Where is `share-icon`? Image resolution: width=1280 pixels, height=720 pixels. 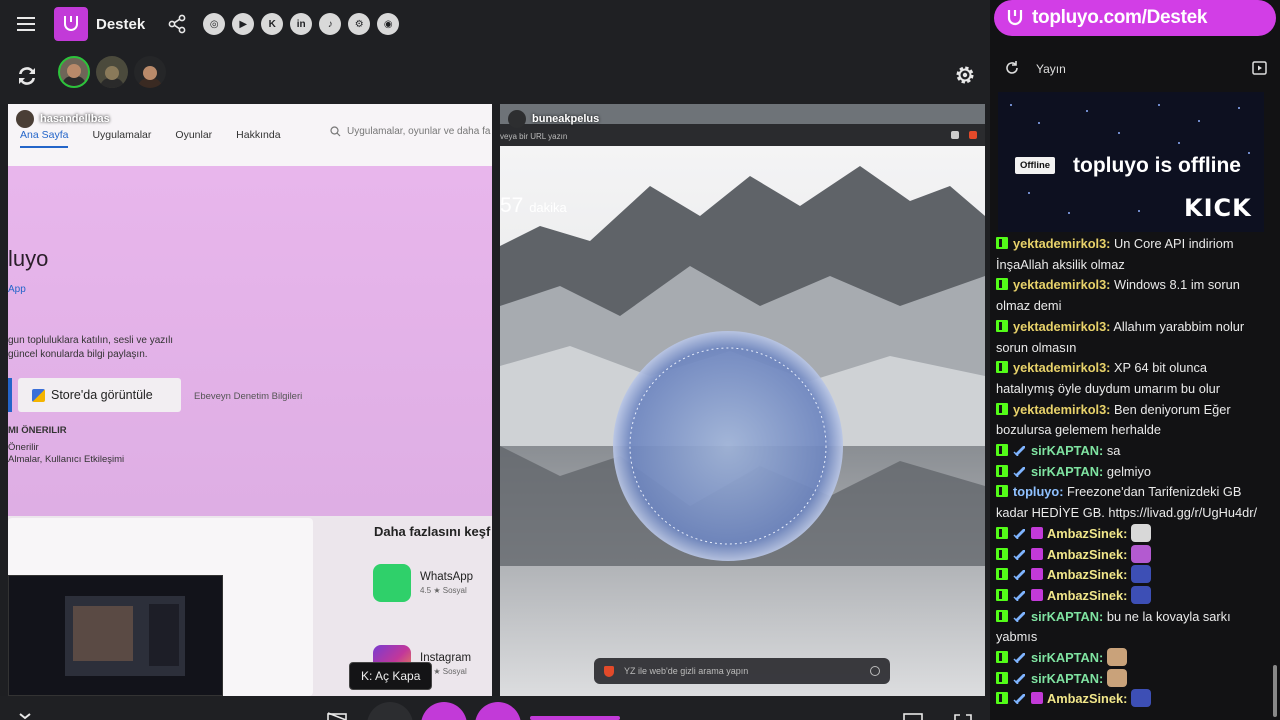
share-icon is located at coordinates (177, 24).